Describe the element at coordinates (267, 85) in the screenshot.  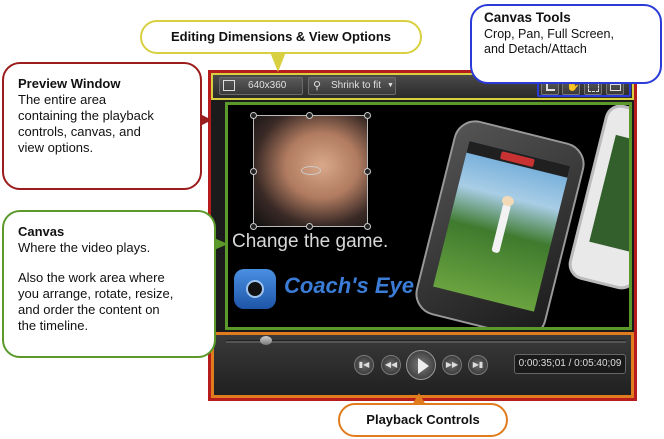
I see `dimensions-label: 640x360` at that location.